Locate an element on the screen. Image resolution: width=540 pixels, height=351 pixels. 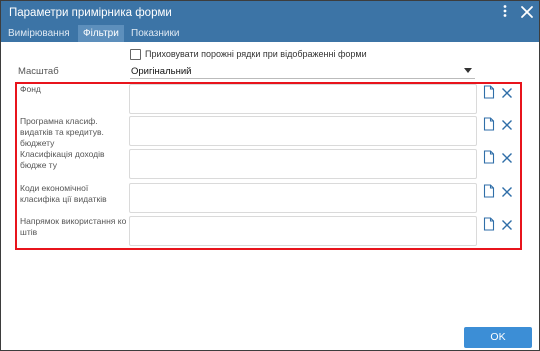
dialog-title: Параметри примірника форми is located at coordinates (90, 13).